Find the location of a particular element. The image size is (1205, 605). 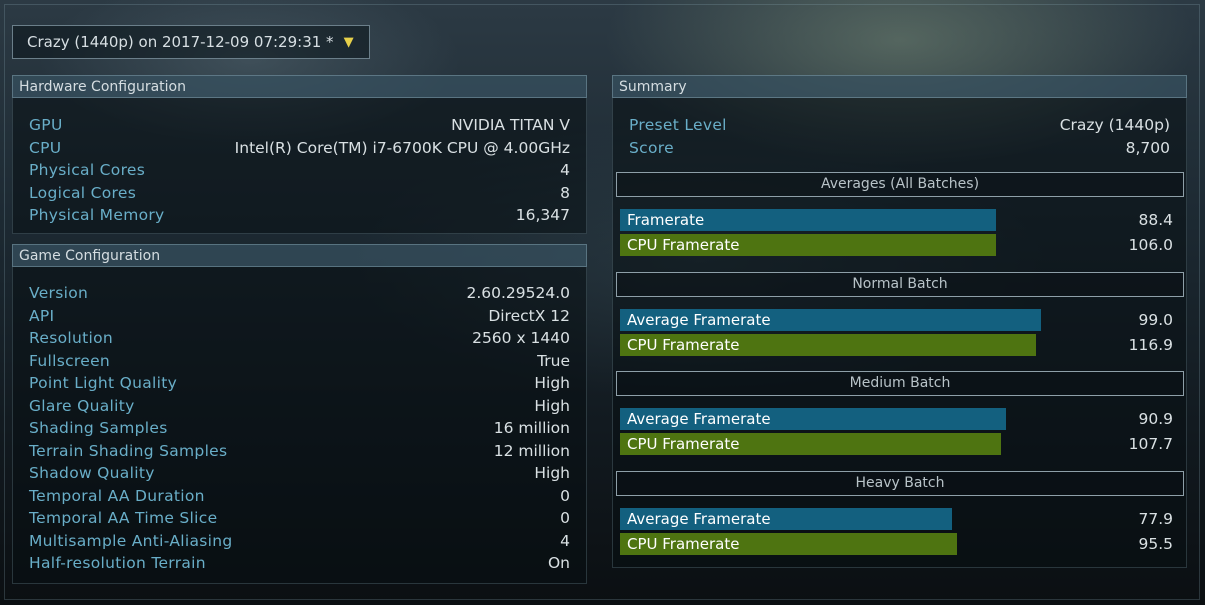

hardware-row: Physical Memory 16,347 is located at coordinates (299, 217).